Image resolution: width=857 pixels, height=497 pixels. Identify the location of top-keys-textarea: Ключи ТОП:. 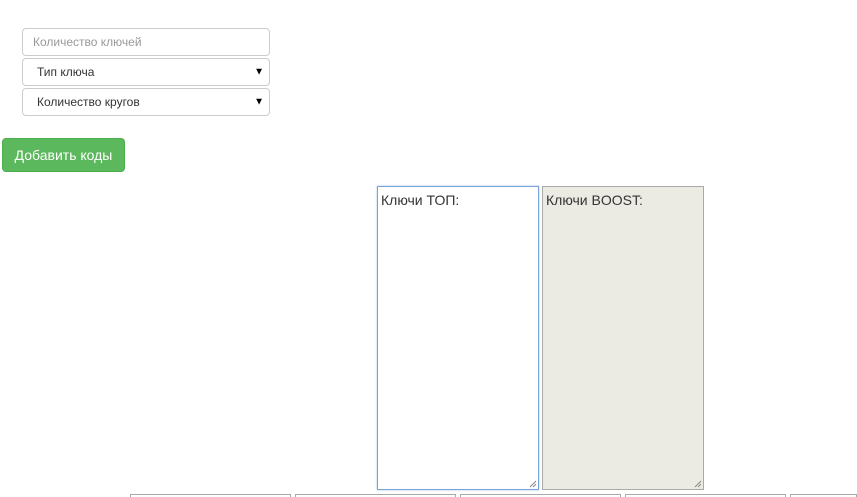
(458, 338).